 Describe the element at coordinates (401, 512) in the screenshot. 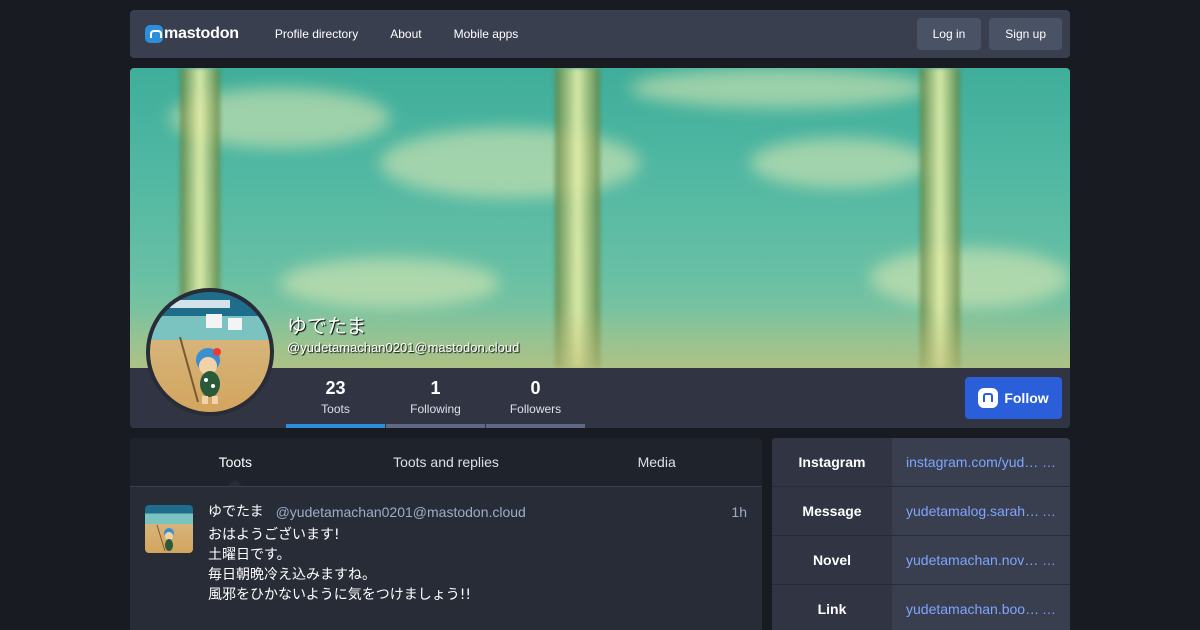

I see `status-account-handle: @yudetamachan0201@mastodon.cloud` at that location.